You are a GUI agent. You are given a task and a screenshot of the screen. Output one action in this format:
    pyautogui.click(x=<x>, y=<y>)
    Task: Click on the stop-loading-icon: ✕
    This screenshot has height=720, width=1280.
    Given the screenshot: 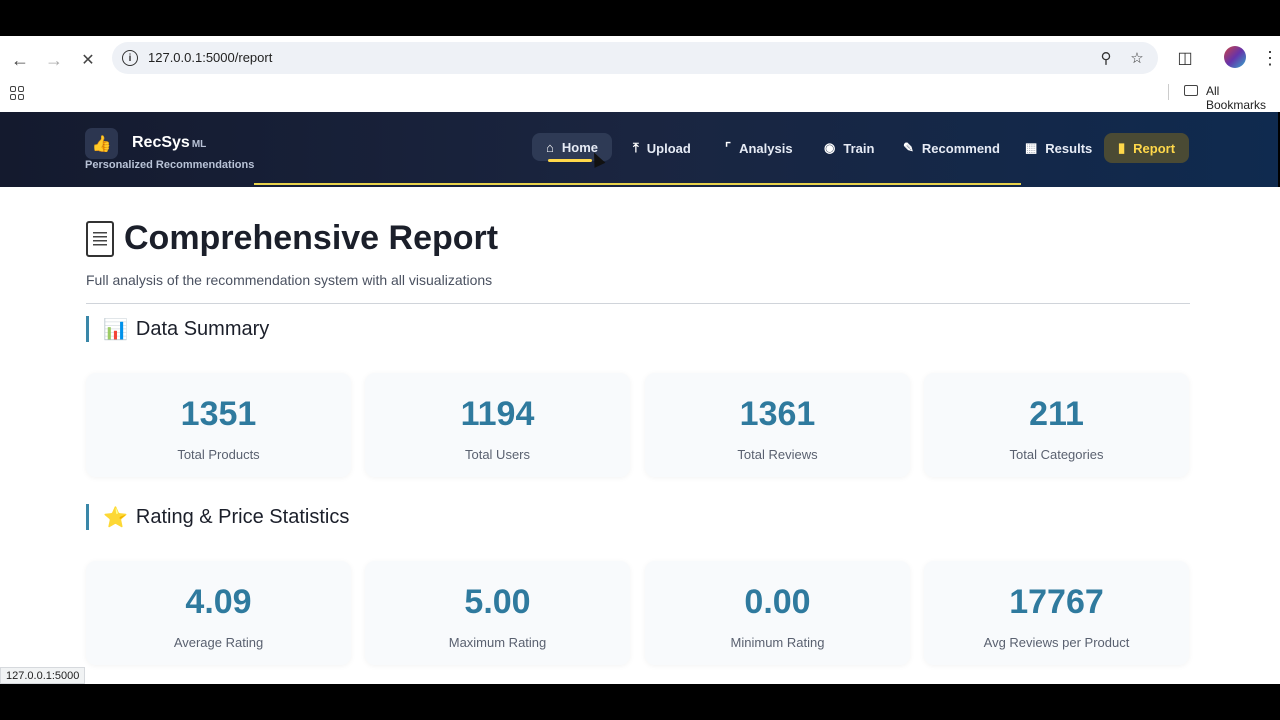 What is the action you would take?
    pyautogui.click(x=88, y=60)
    